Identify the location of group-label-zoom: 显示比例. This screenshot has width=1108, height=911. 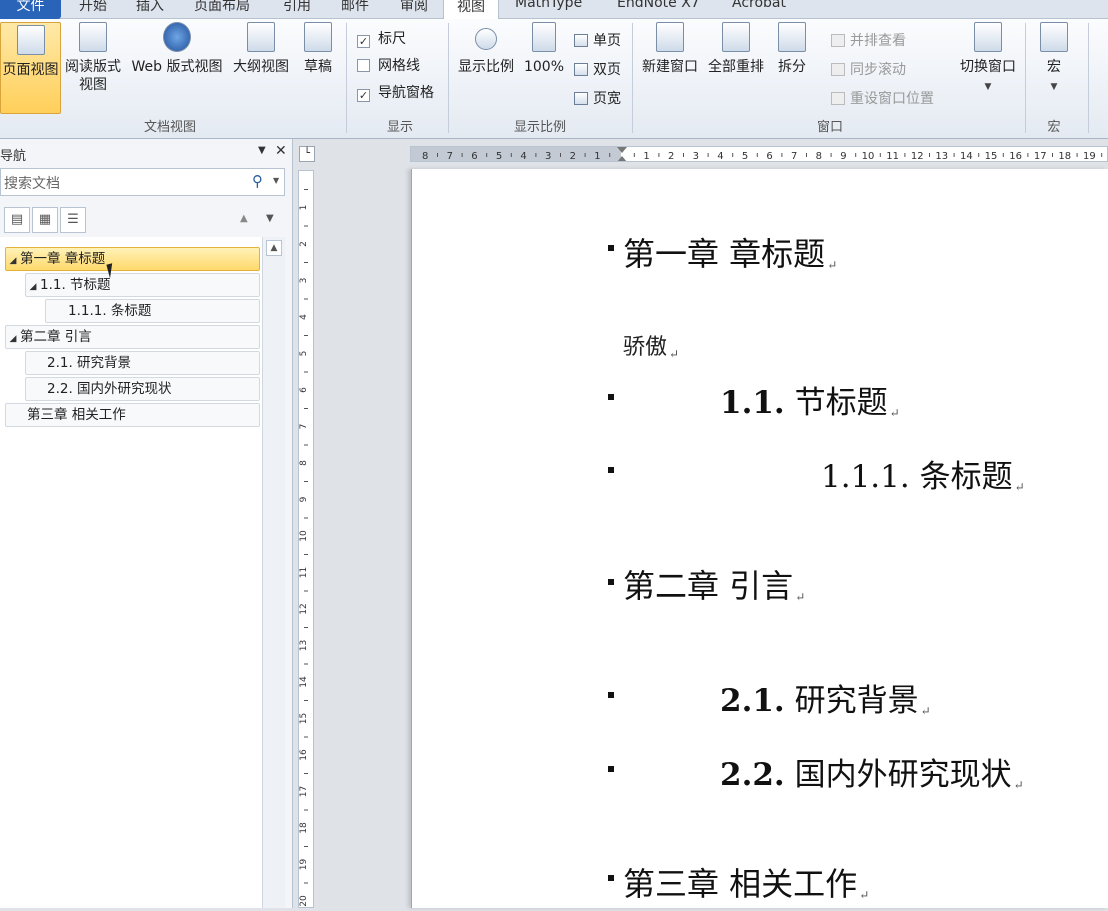
(539, 127).